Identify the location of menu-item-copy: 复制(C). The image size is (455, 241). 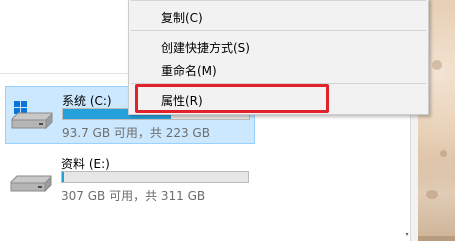
(278, 16).